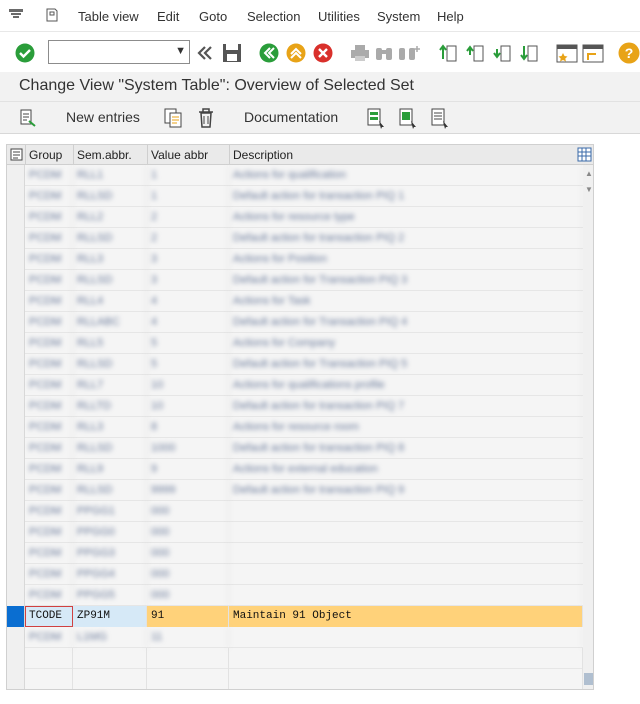  I want to click on table-settings-icon, so click(584, 154).